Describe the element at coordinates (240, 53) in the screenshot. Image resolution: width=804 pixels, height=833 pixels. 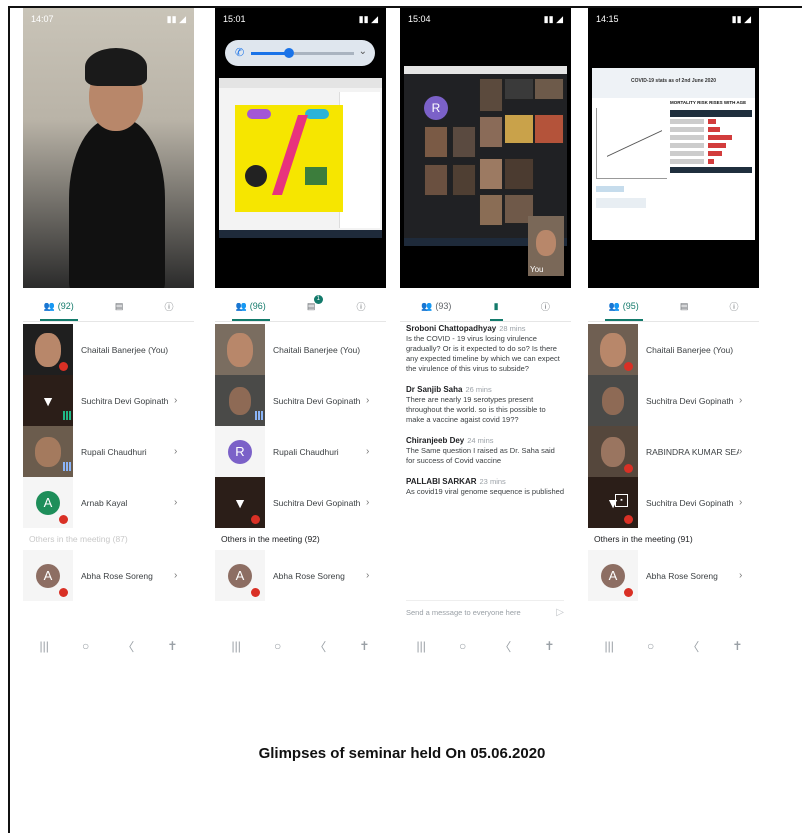
I see `phone-icon: ✆` at that location.